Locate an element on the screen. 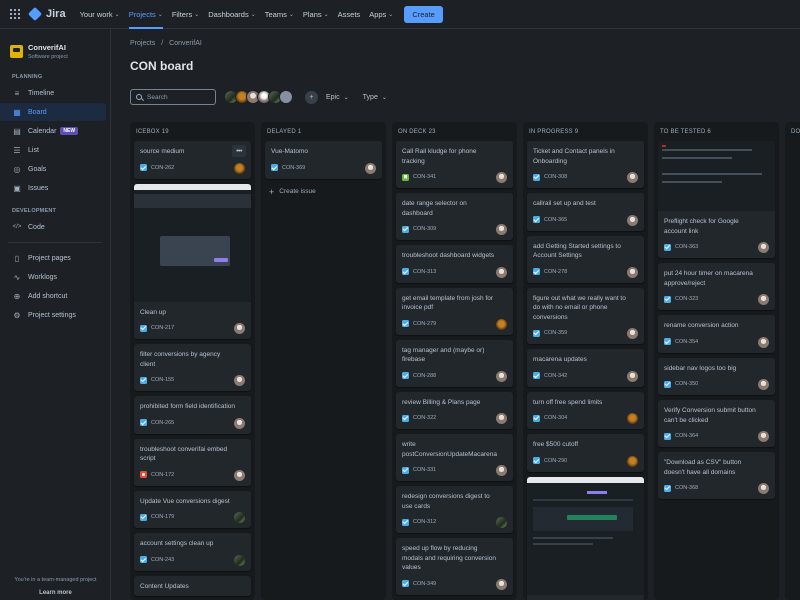 This screenshot has height=600, width=800. breadcrumb-projects: Projects is located at coordinates (142, 43).